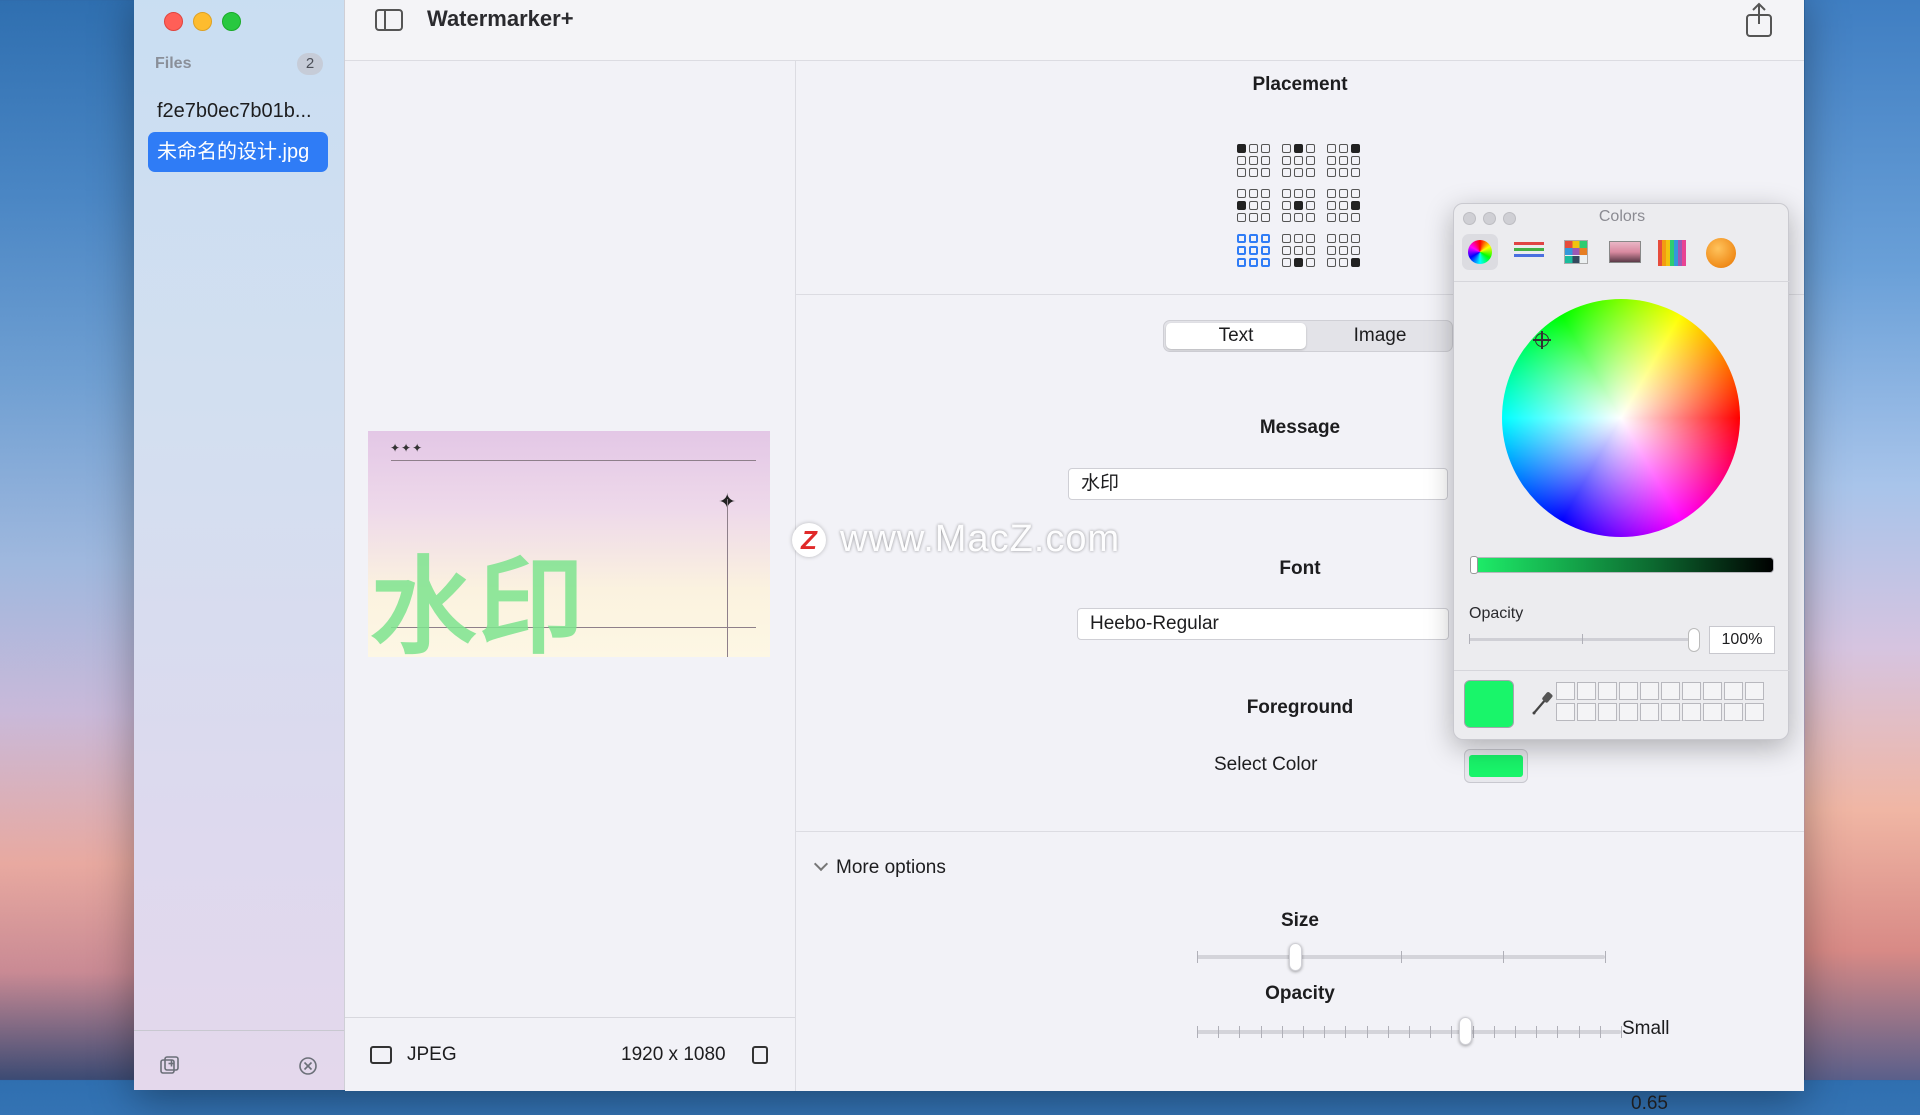  Describe the element at coordinates (1258, 484) in the screenshot. I see `message-input: 水印` at that location.